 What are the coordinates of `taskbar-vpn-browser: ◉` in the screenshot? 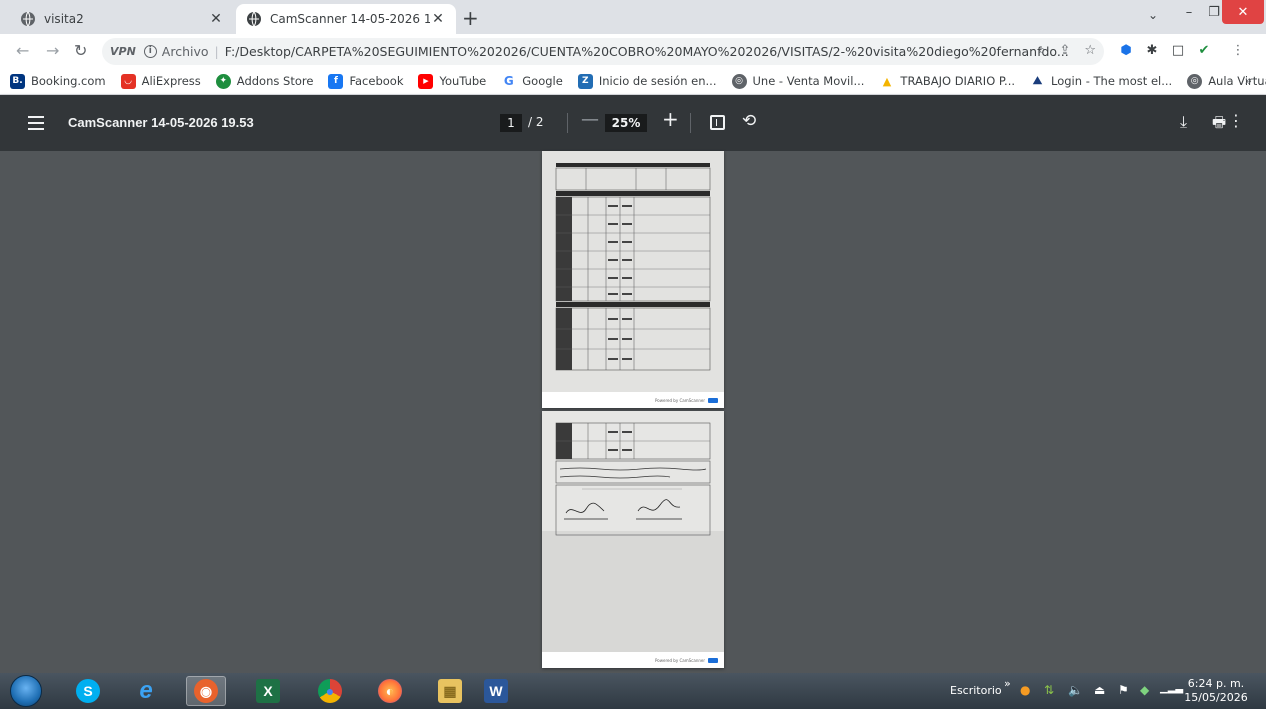 It's located at (206, 691).